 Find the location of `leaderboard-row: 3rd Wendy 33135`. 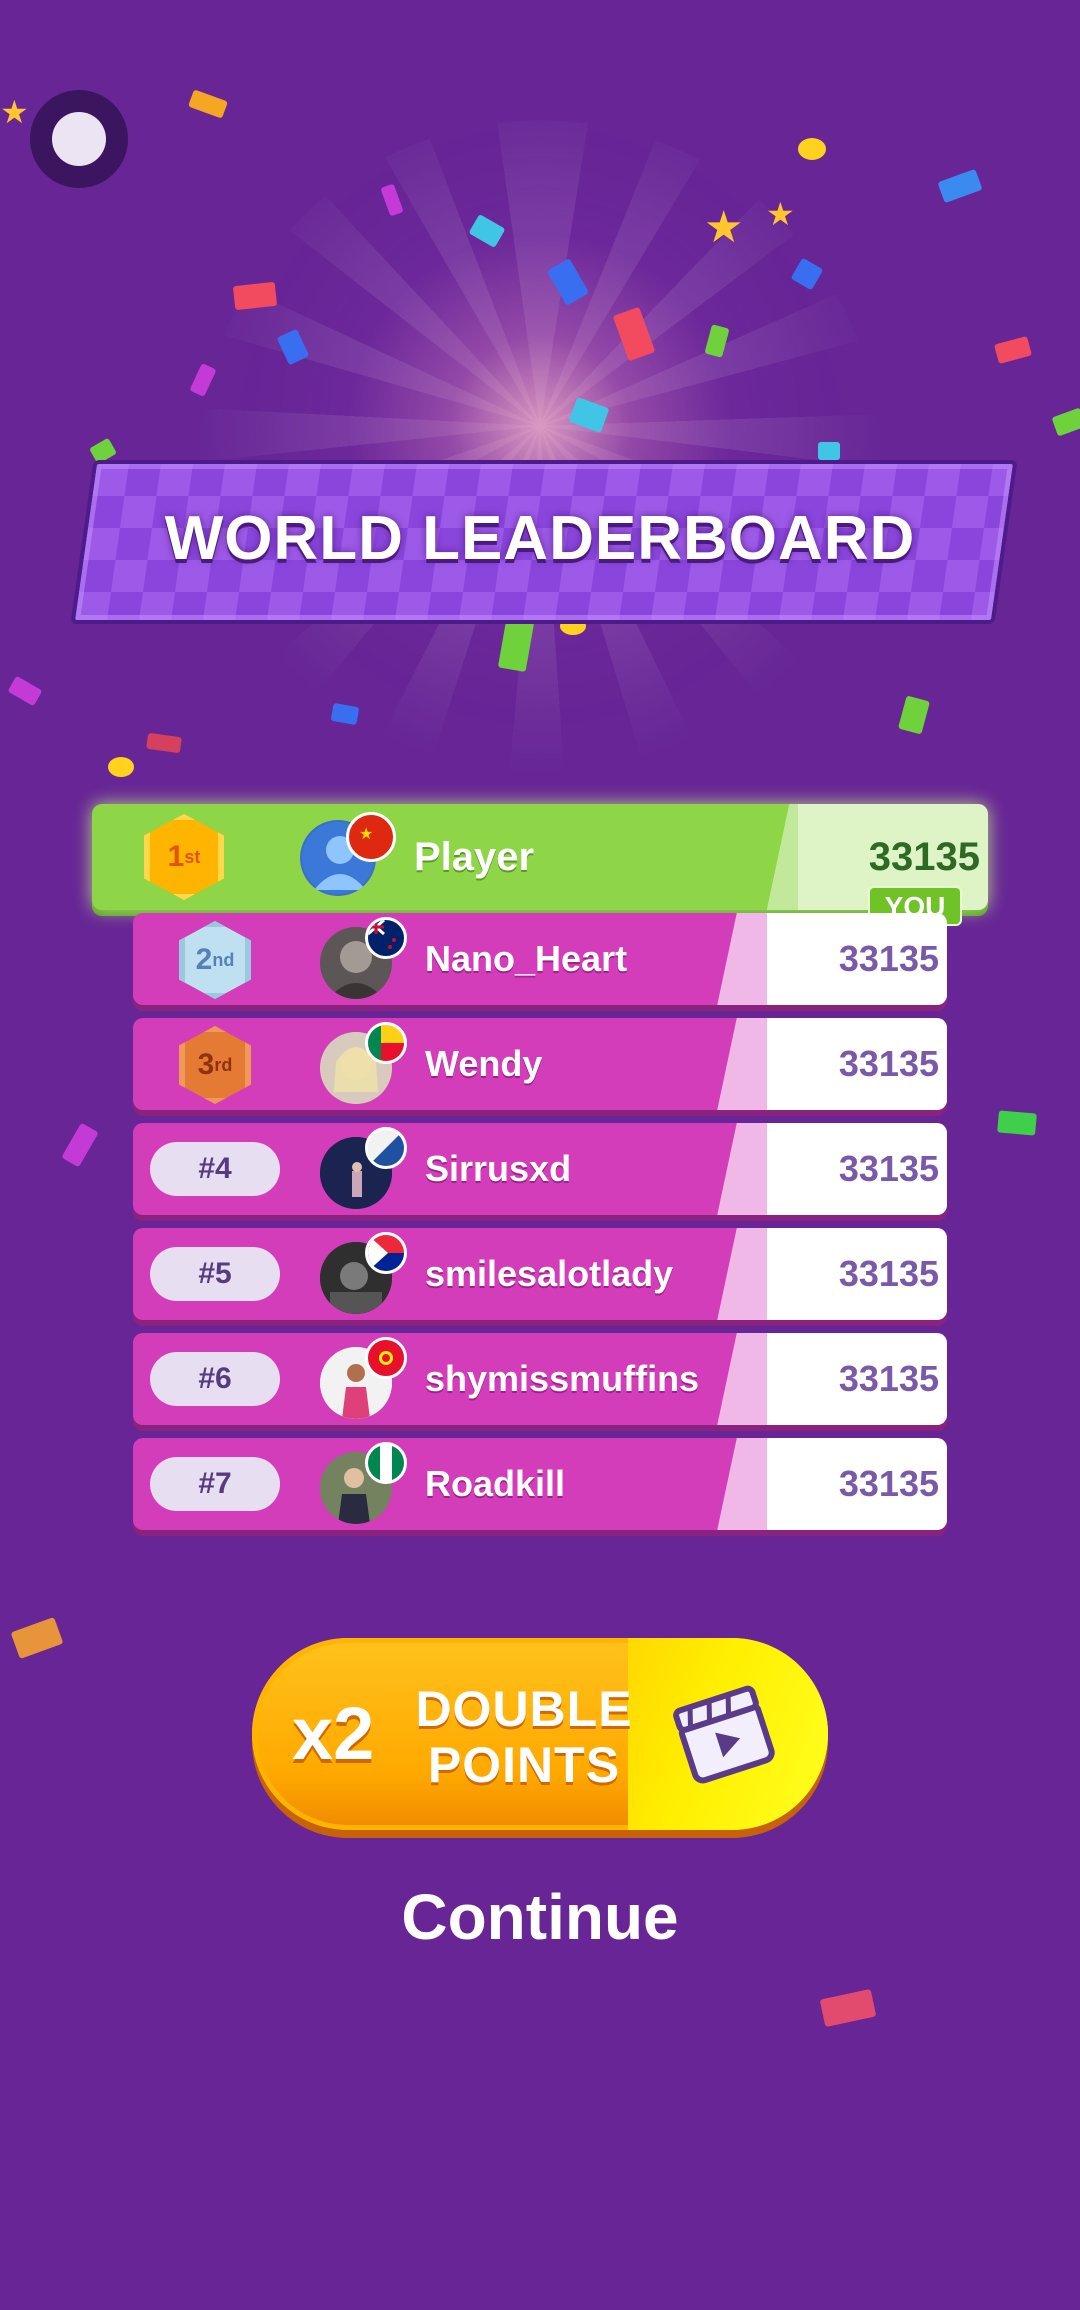

leaderboard-row: 3rd Wendy 33135 is located at coordinates (540, 1064).